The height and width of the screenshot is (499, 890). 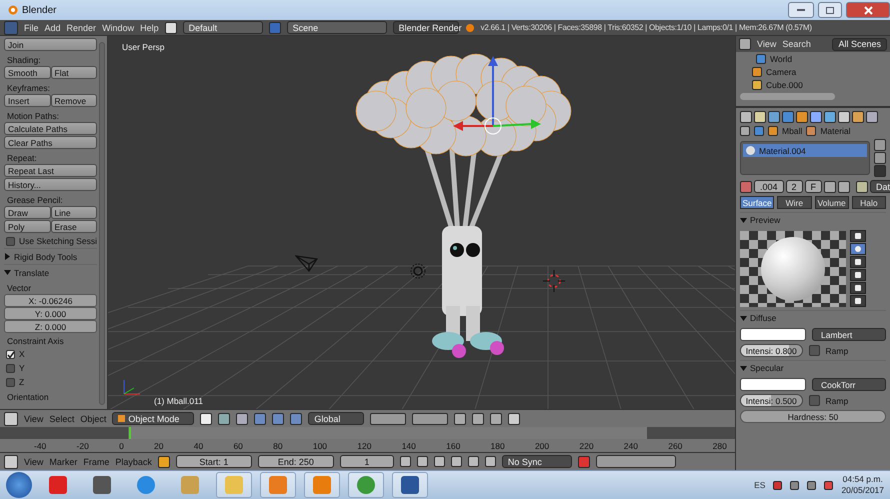 What do you see at coordinates (781, 71) in the screenshot?
I see `outliner-item: Camera` at bounding box center [781, 71].